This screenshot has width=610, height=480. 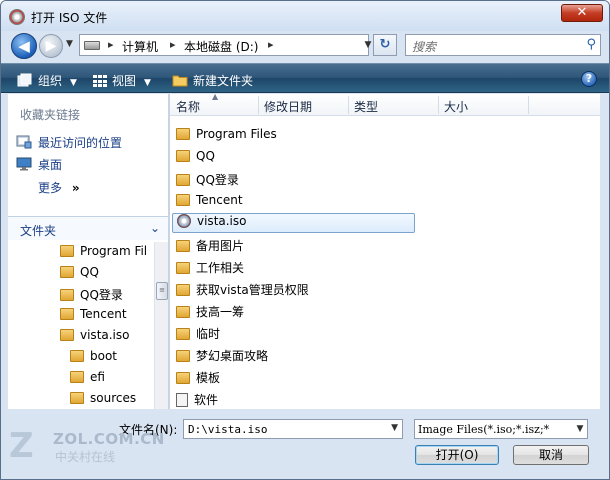 I want to click on tree-item: Program Fil, so click(x=103, y=251).